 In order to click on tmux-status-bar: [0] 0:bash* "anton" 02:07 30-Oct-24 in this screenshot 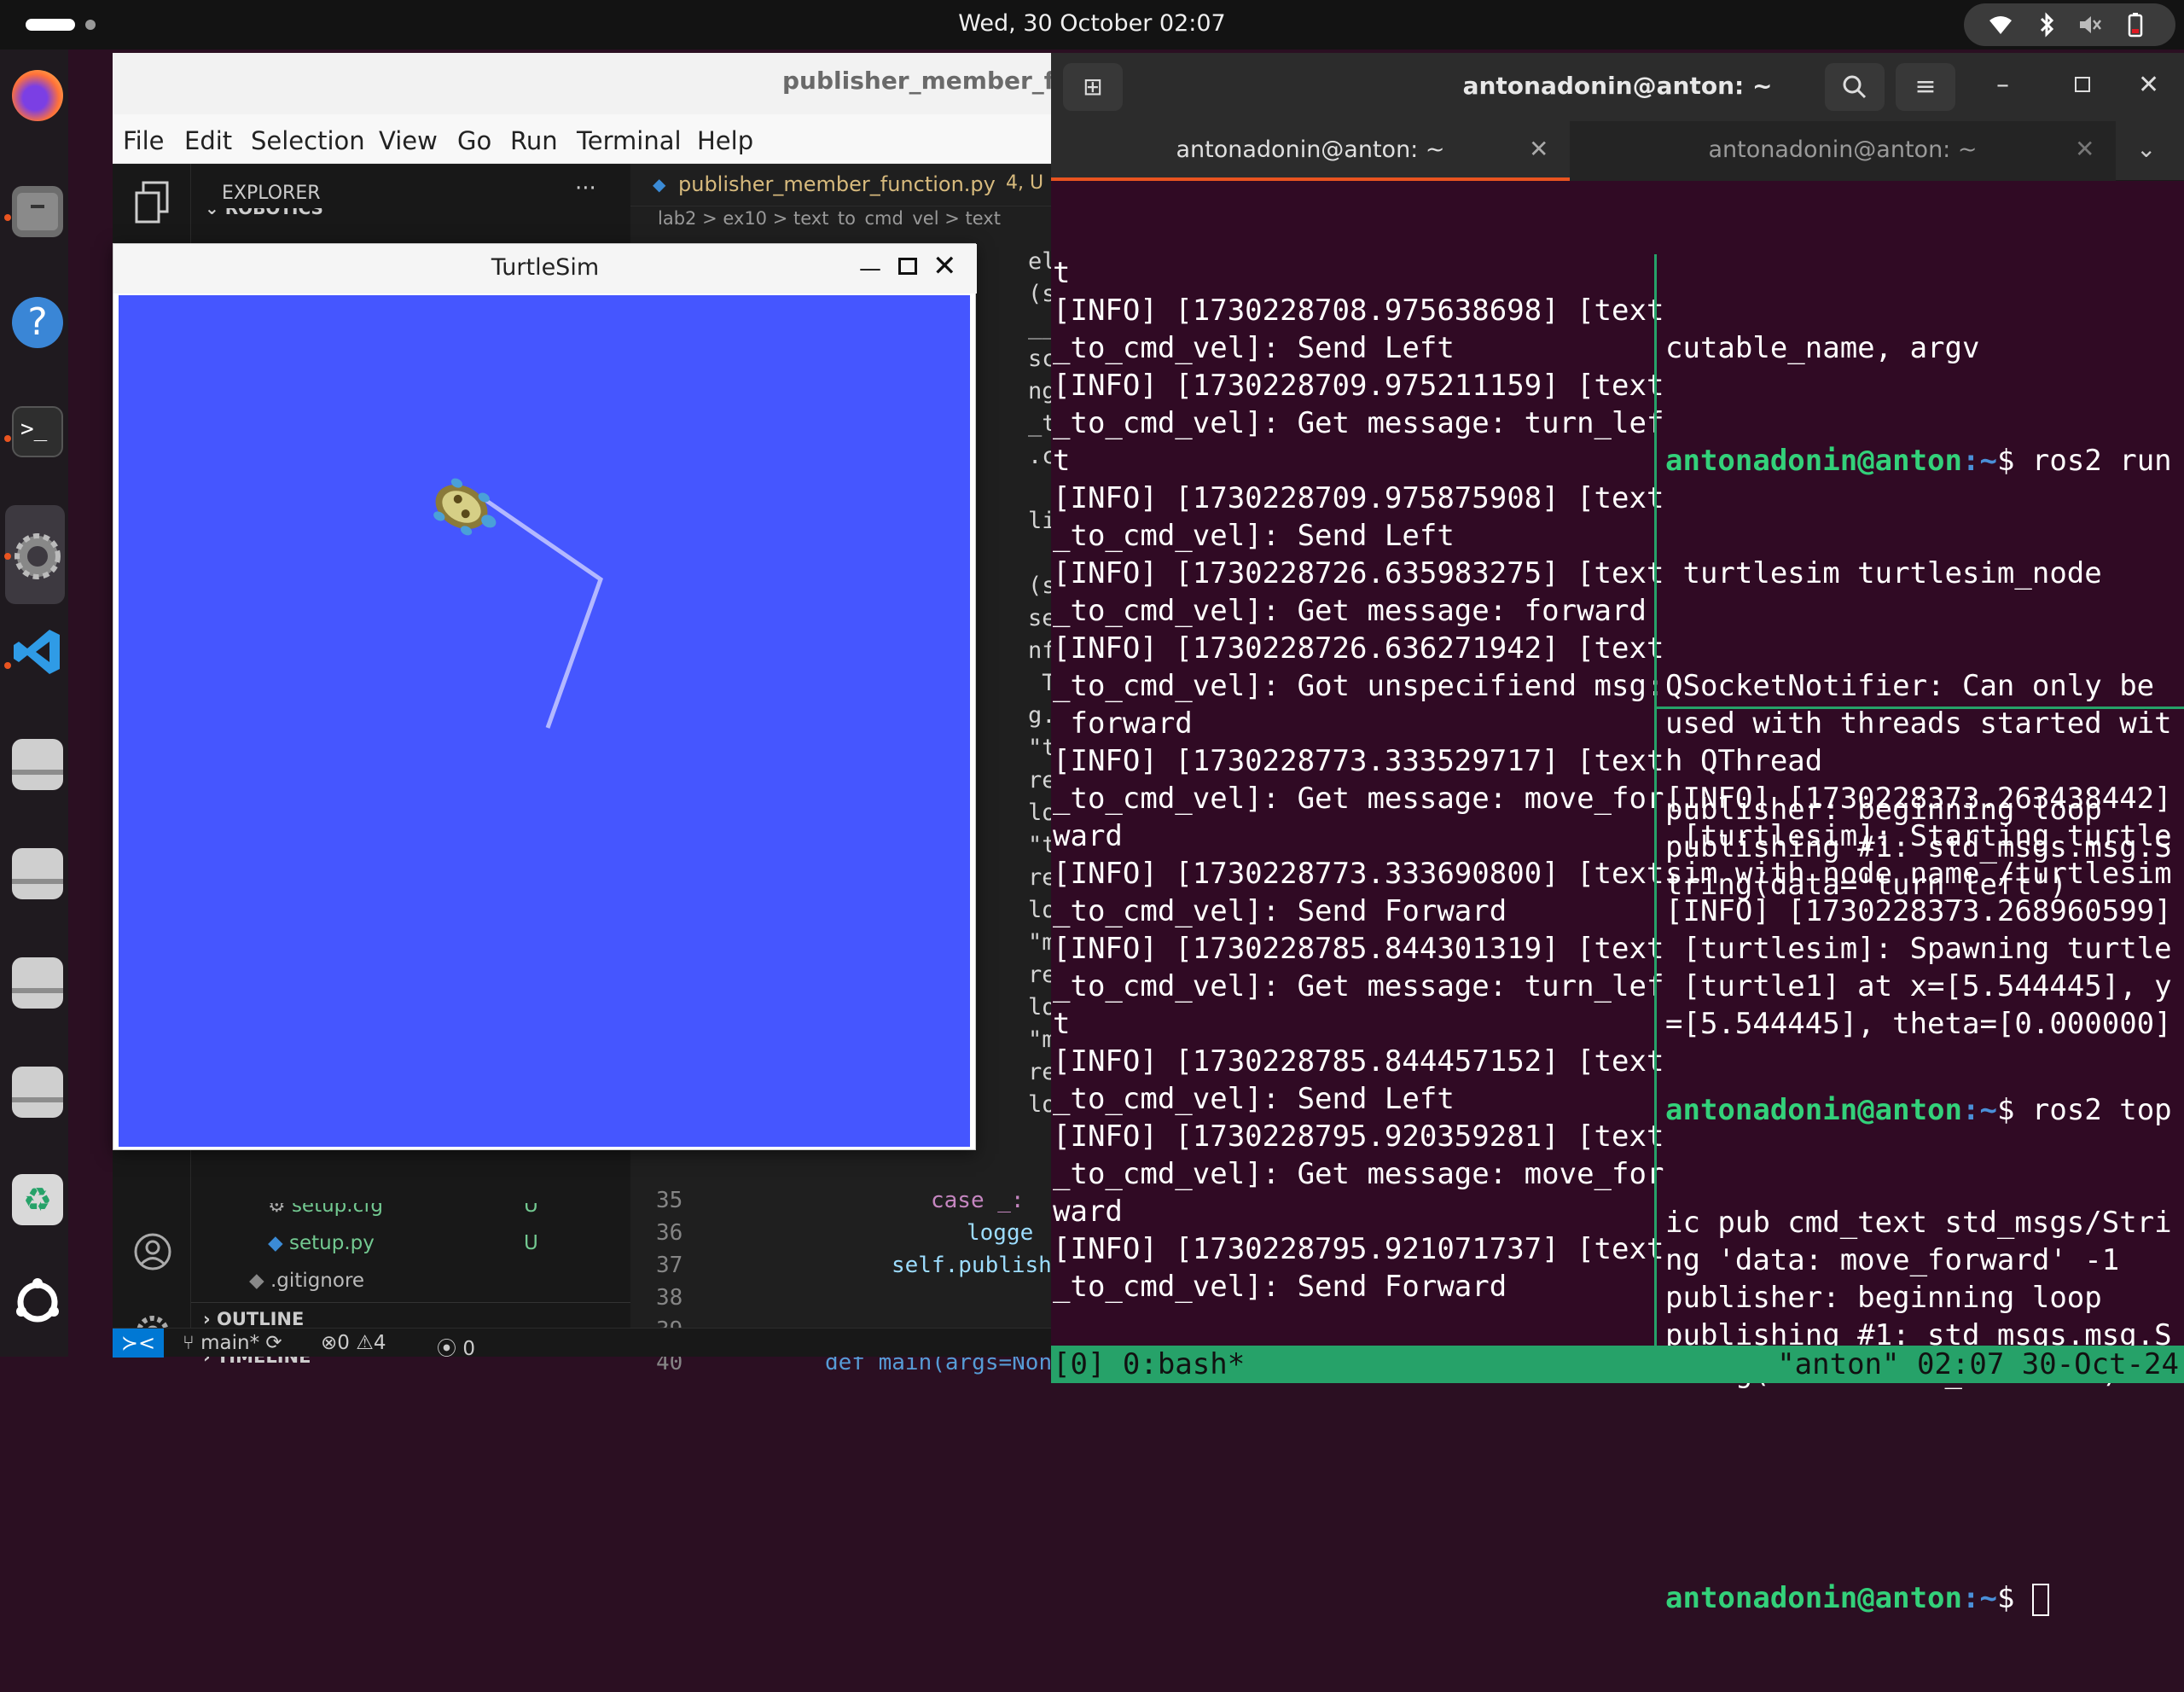, I will do `click(1618, 1364)`.